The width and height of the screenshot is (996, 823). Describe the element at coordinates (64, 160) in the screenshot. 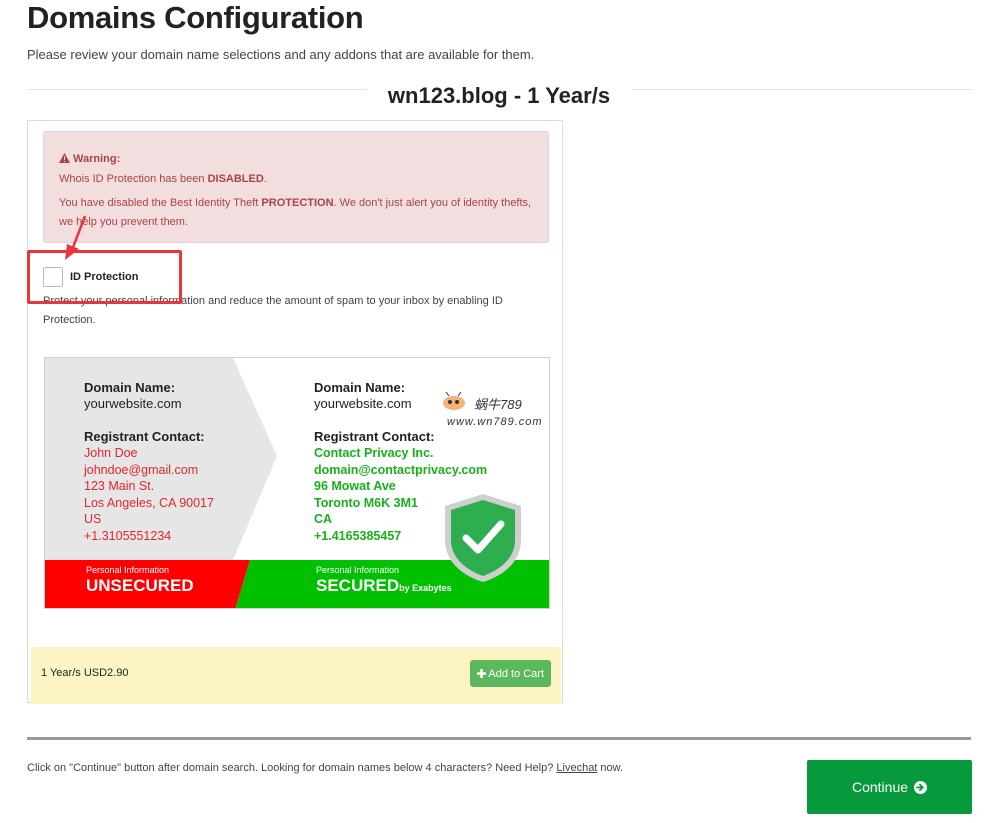

I see `warning-triangle-icon` at that location.